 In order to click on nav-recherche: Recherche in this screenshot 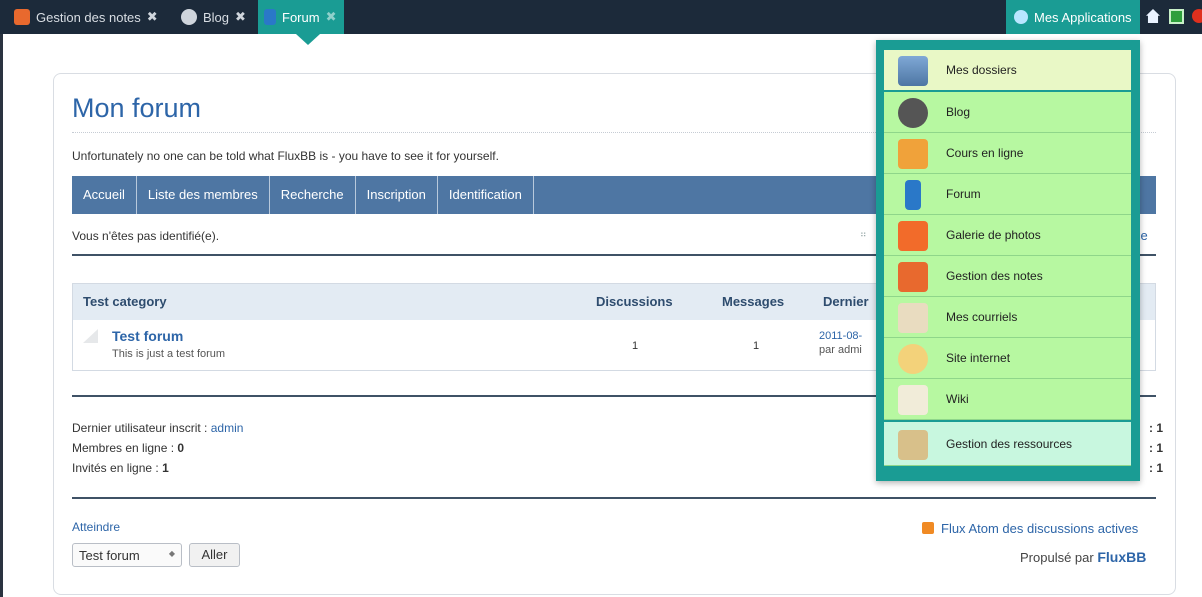, I will do `click(313, 195)`.